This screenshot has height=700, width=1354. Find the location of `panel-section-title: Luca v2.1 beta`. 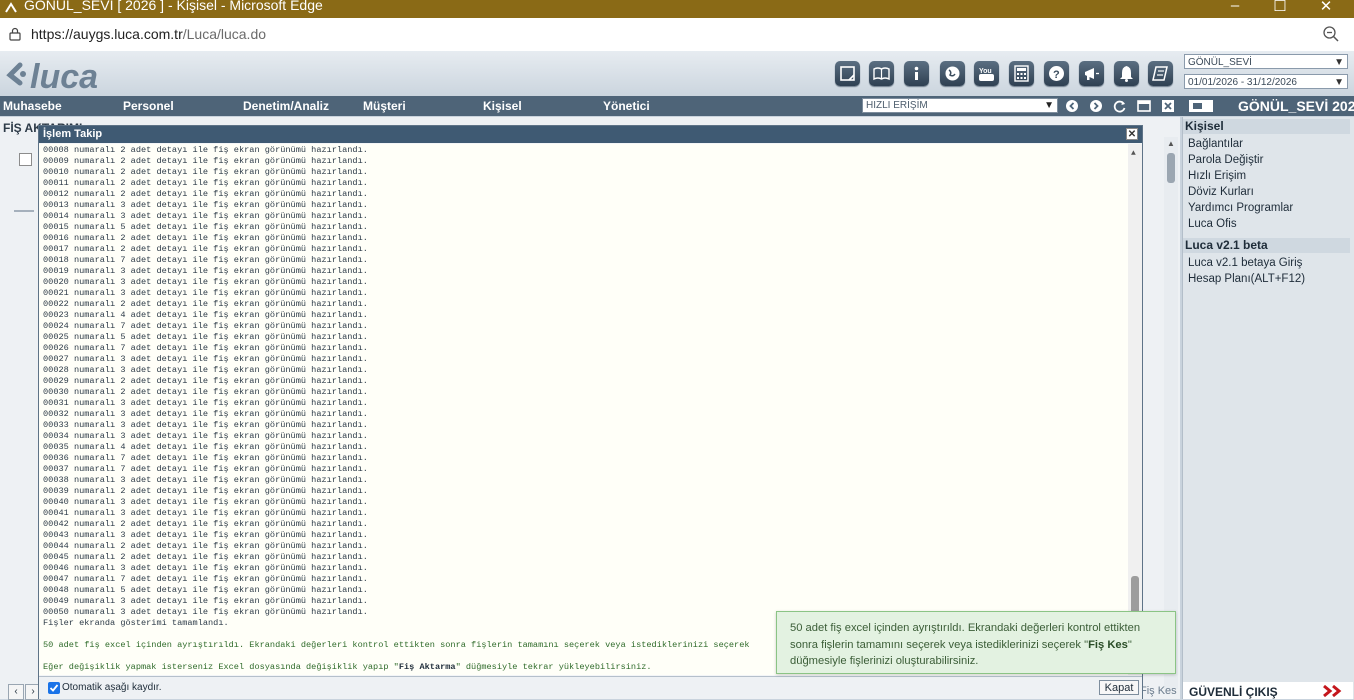

panel-section-title: Luca v2.1 beta is located at coordinates (1266, 245).